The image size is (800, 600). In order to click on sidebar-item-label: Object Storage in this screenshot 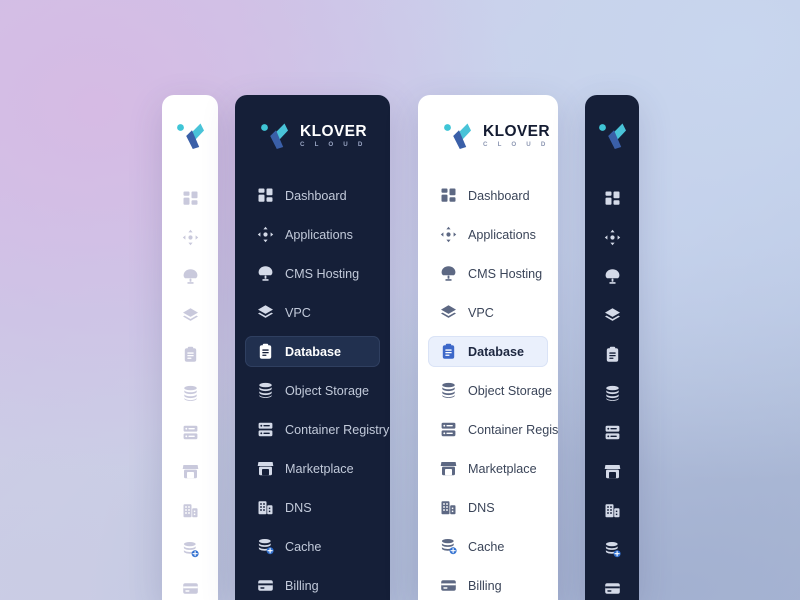, I will do `click(510, 390)`.